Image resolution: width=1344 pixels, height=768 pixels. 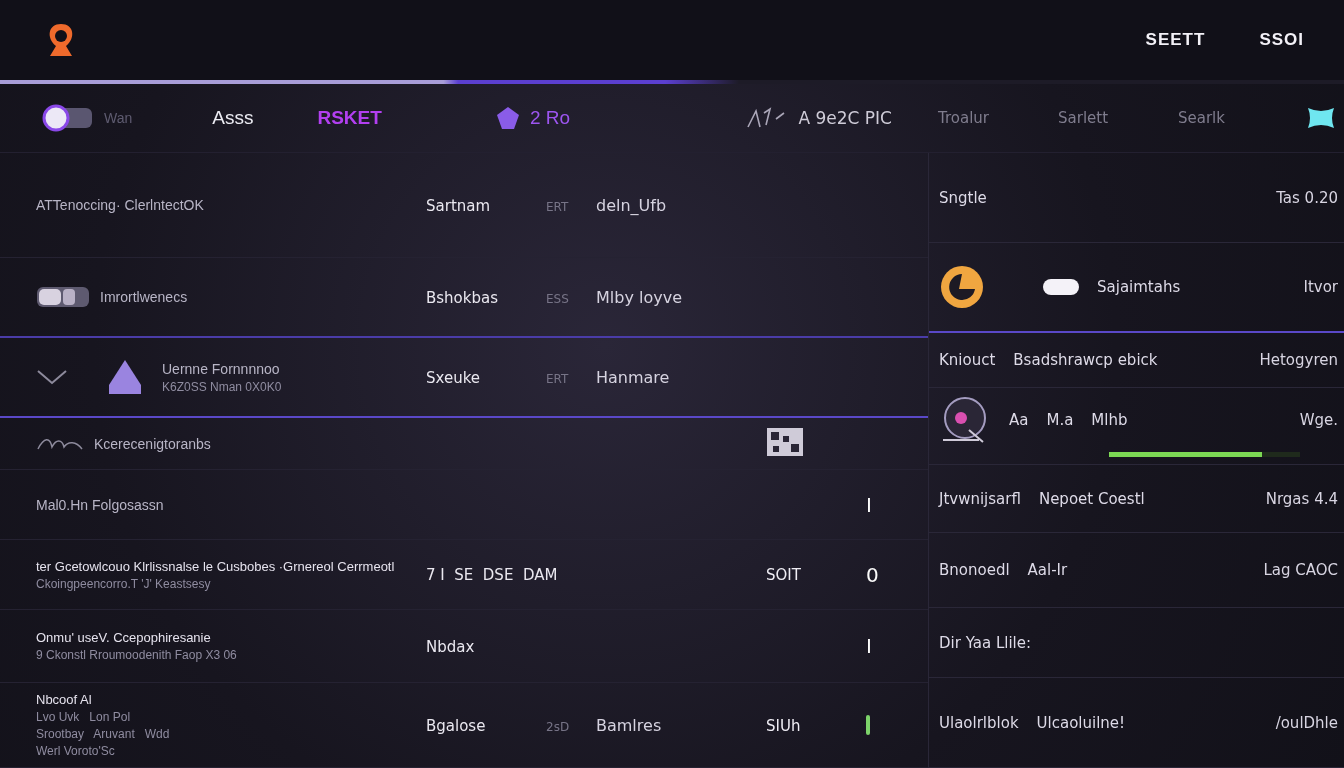 What do you see at coordinates (1238, 118) in the screenshot?
I see `tab: Searlk` at bounding box center [1238, 118].